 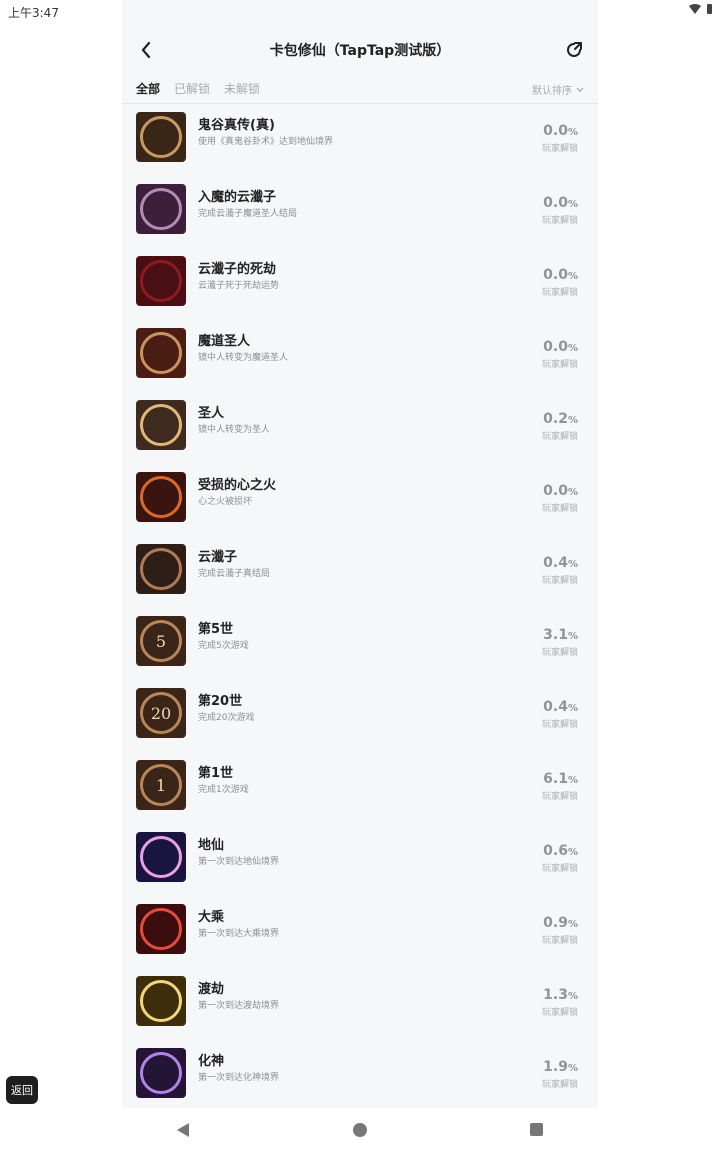 I want to click on percent-value: 6.1, so click(x=555, y=779).